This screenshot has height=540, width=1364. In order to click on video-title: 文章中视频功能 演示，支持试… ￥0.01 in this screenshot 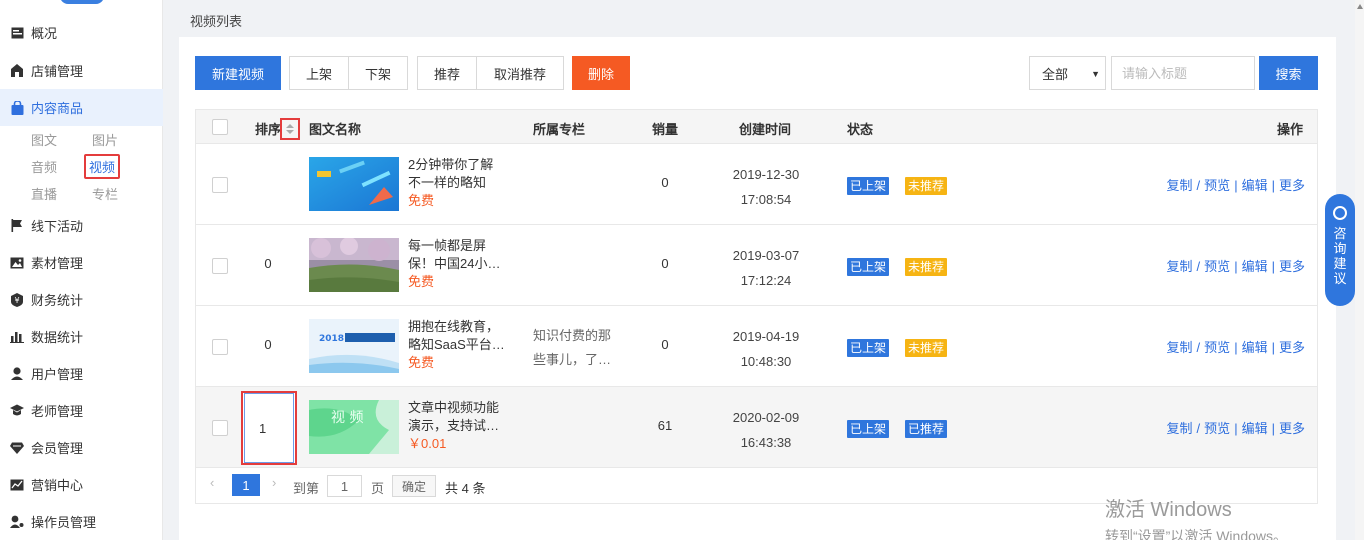, I will do `click(463, 426)`.